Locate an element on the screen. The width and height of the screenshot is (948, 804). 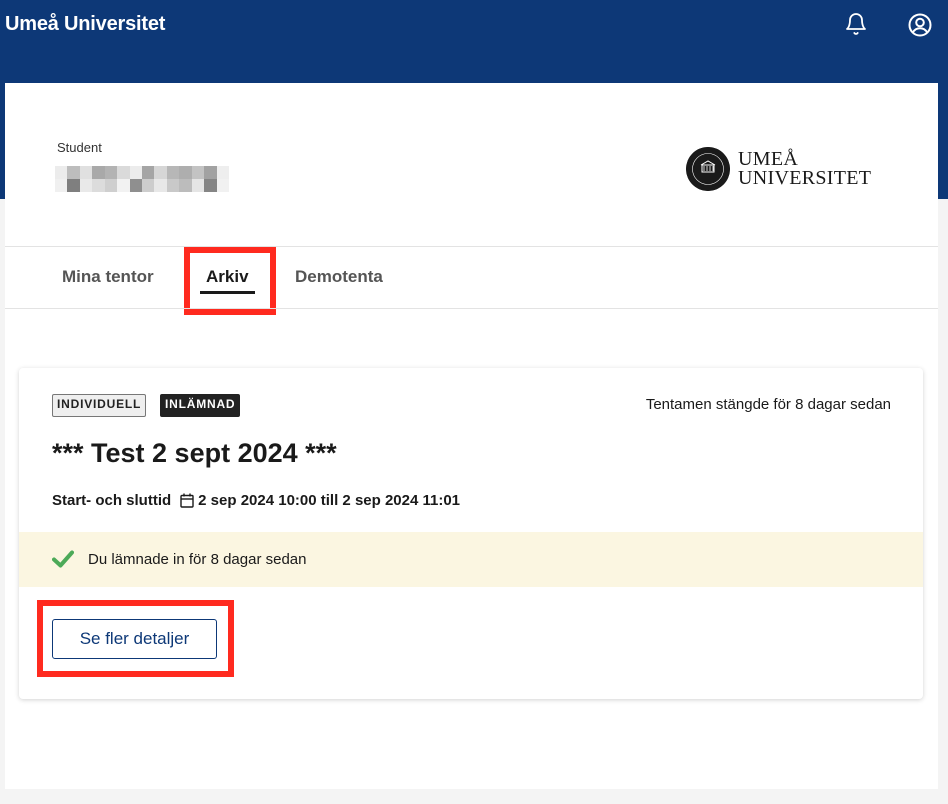
submitted-text: Du lämnade in för 8 dagar sedan is located at coordinates (197, 559).